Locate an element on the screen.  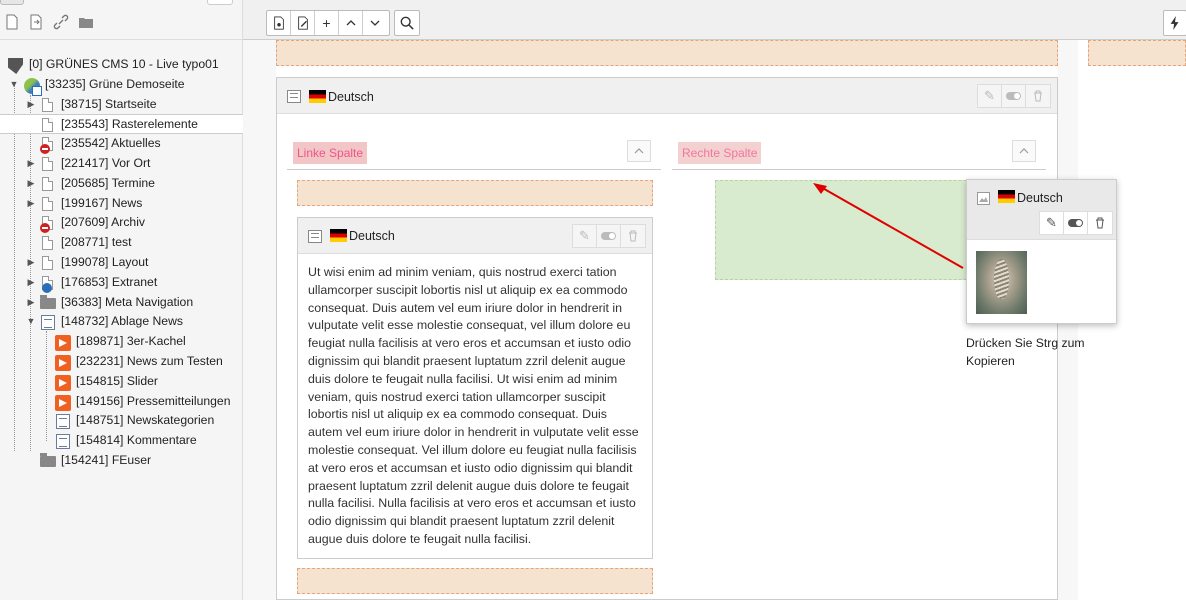
tree-item: ▼ [33235] Grüne Demoseite is located at coordinates (121, 85).